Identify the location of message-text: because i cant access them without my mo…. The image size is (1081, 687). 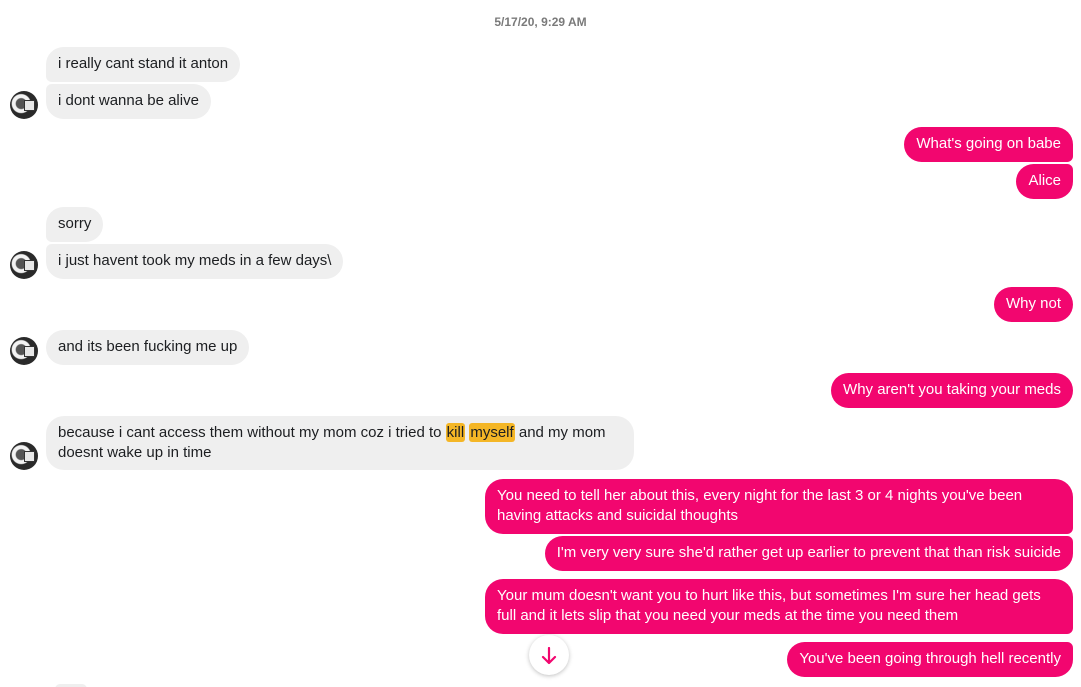
(250, 432).